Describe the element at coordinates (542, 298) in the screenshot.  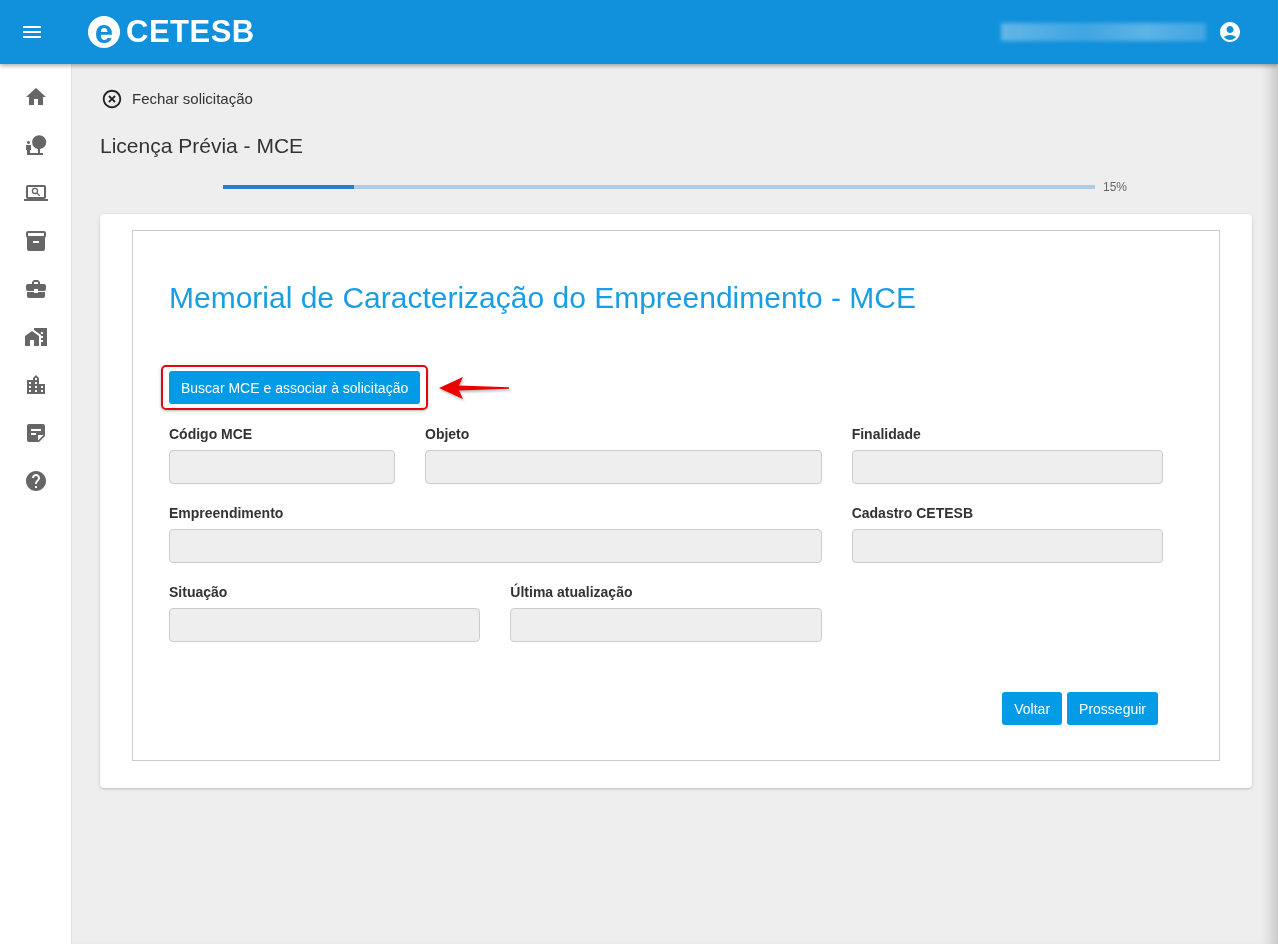
I see `form-heading: Memorial de Caracterização do Empreendimento - MCE` at that location.